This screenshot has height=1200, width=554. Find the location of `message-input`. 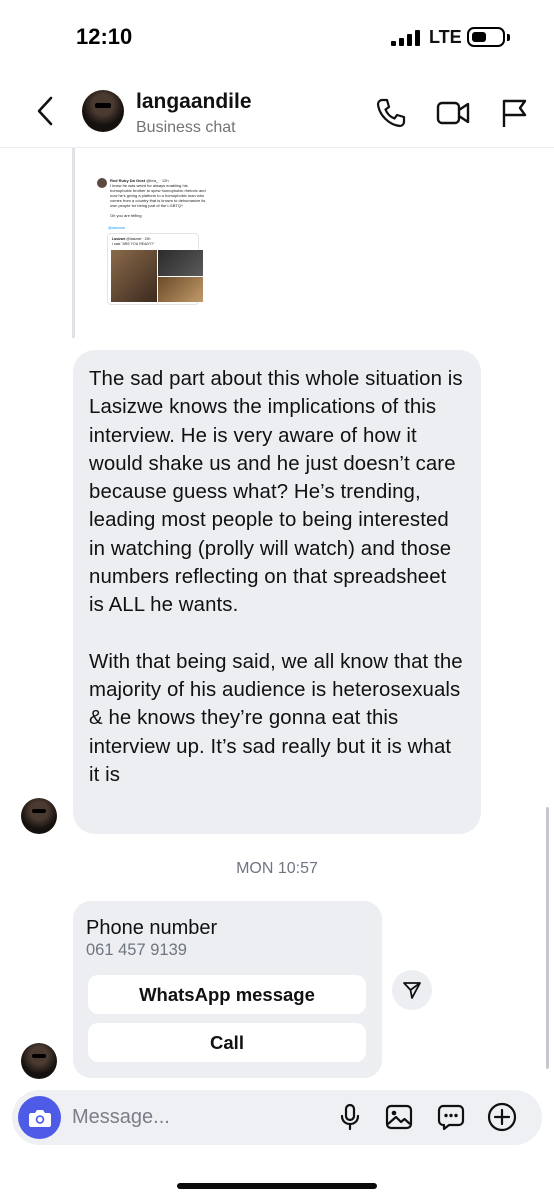

message-input is located at coordinates (202, 1117).